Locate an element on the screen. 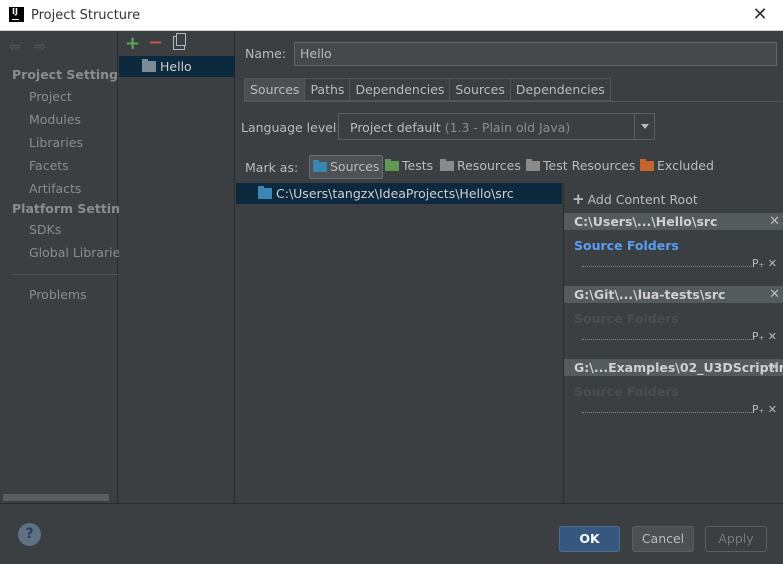 Image resolution: width=783 pixels, height=564 pixels. intellij-icon: IJ is located at coordinates (16, 14).